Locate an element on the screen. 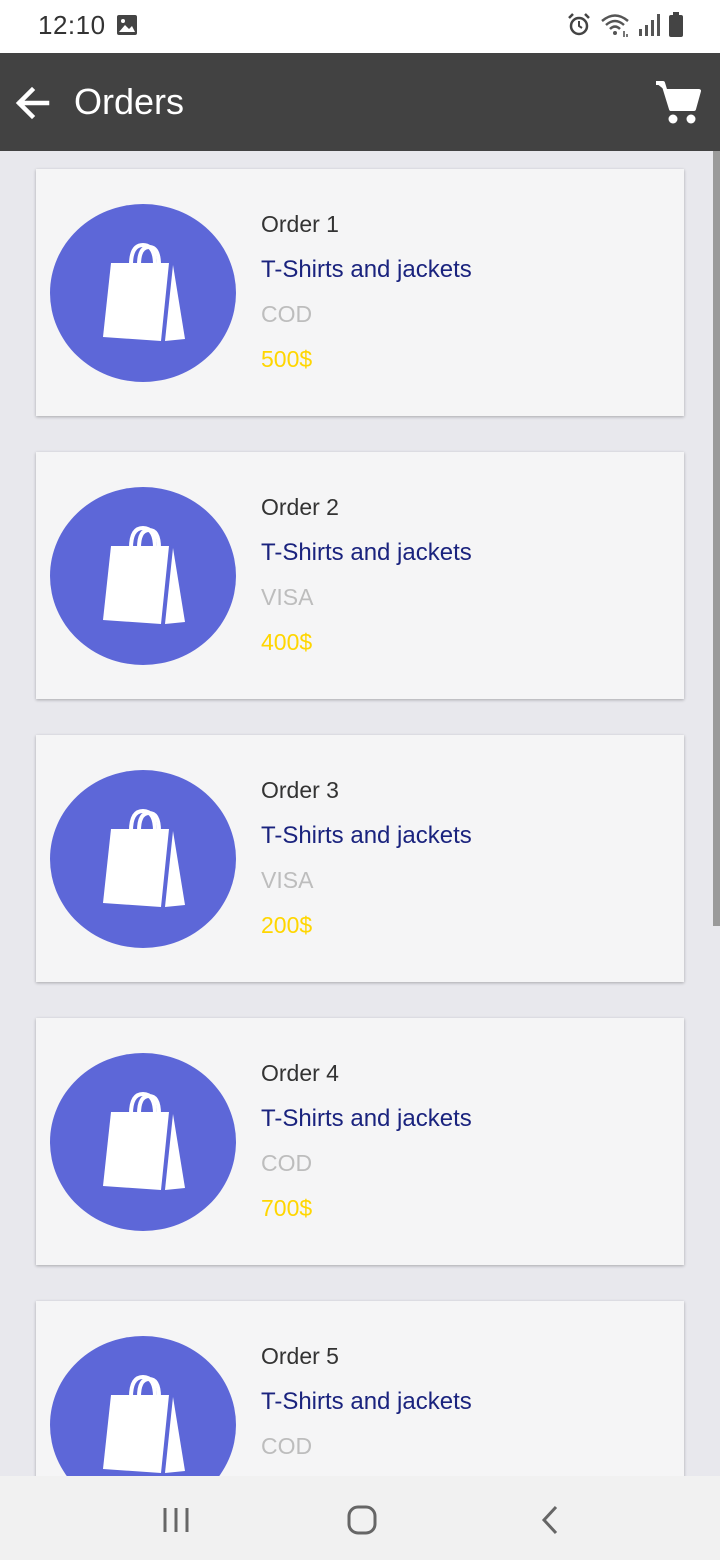 Image resolution: width=720 pixels, height=1560 pixels. signal-icon is located at coordinates (649, 27).